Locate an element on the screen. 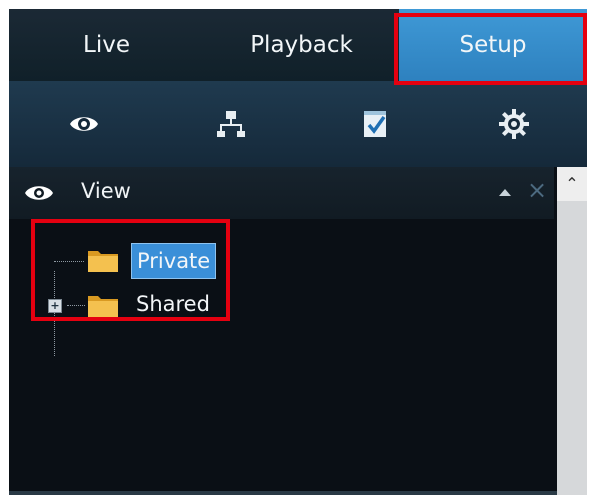  scroll-up-icon: ⌃ is located at coordinates (572, 184).